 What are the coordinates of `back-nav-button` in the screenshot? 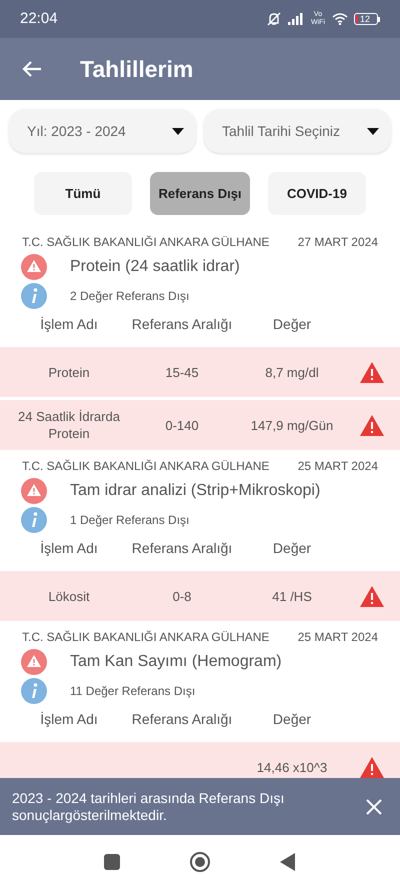 It's located at (288, 861).